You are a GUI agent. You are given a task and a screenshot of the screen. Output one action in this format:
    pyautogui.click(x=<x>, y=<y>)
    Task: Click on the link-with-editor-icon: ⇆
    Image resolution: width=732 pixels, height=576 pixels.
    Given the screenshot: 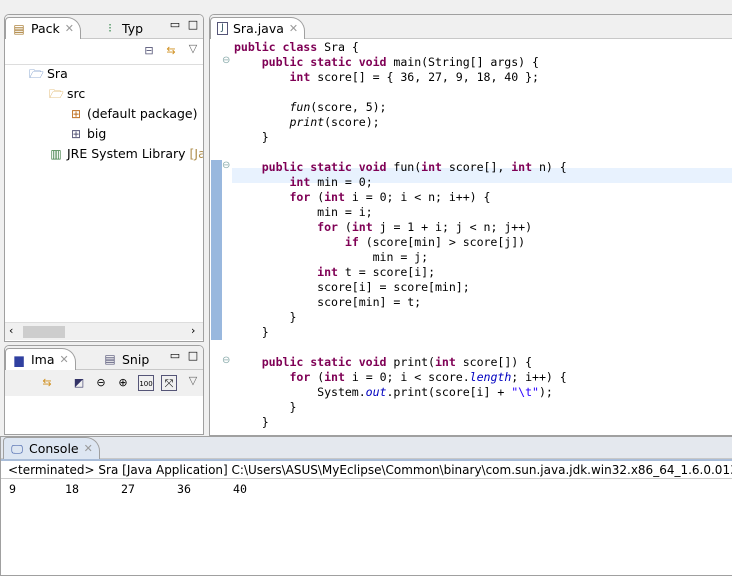 What is the action you would take?
    pyautogui.click(x=171, y=51)
    